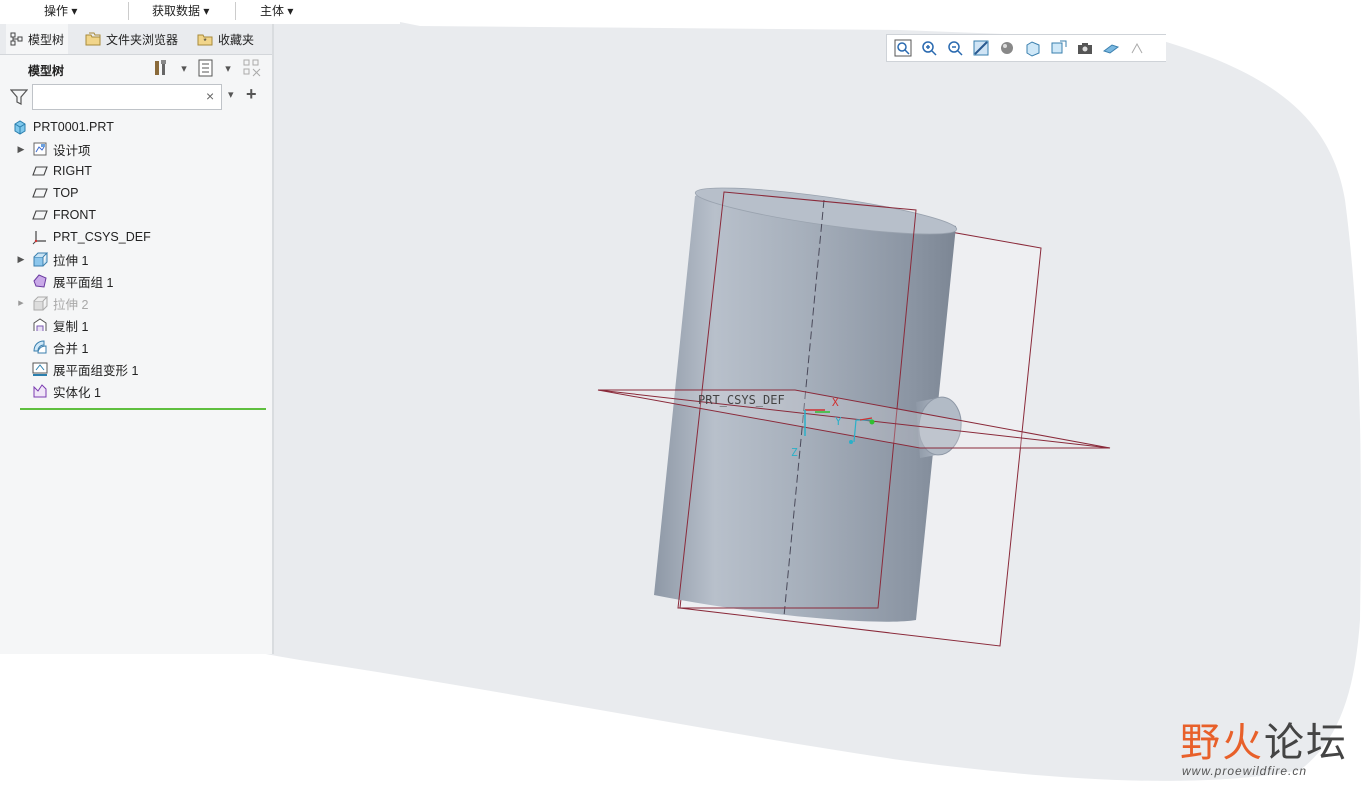 This screenshot has width=1366, height=791. Describe the element at coordinates (96, 370) in the screenshot. I see `tree-item-label: 展平面组变形 1` at that location.